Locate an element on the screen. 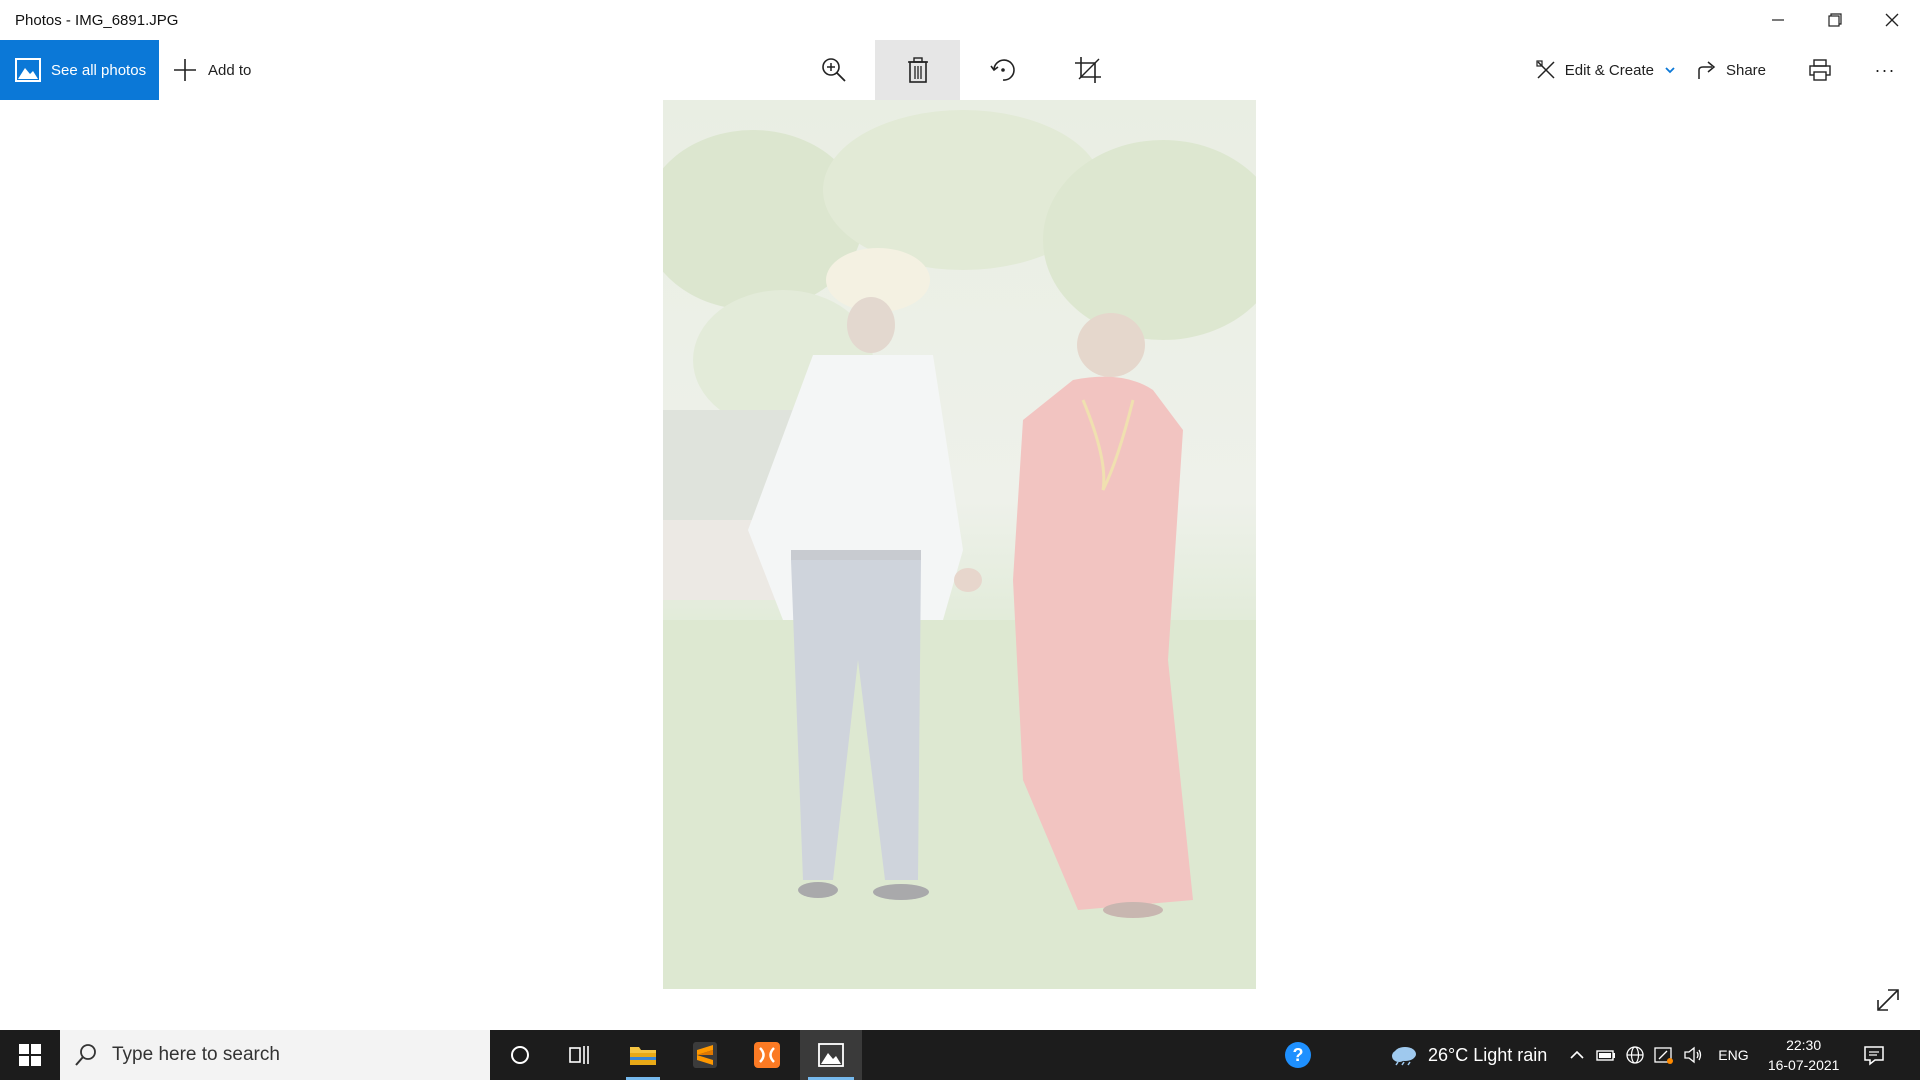 This screenshot has width=1920, height=1080. task-view-button is located at coordinates (580, 1055).